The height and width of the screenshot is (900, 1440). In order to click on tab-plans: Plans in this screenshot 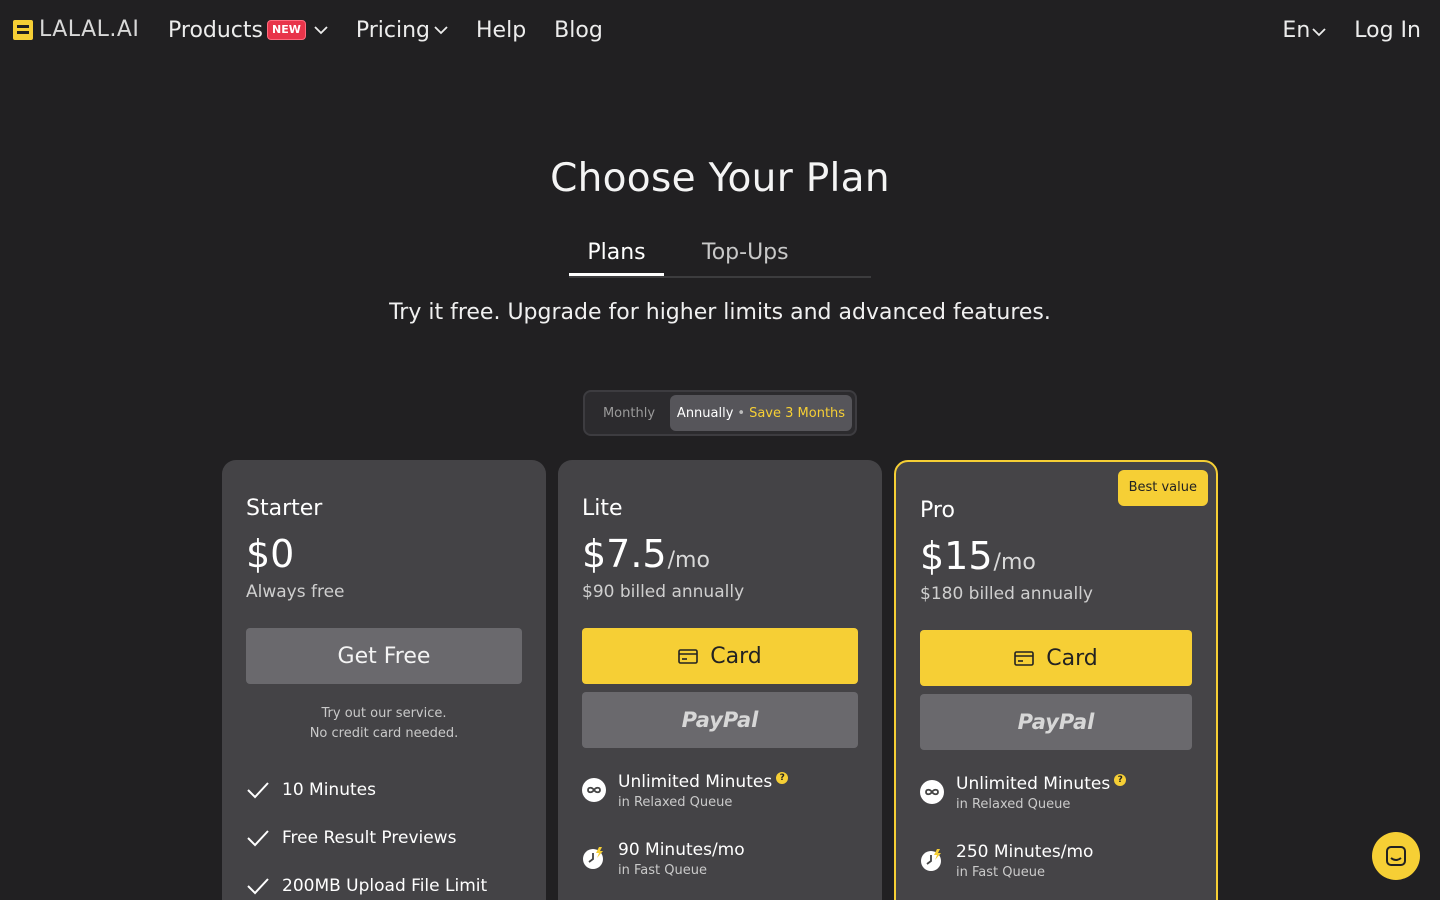, I will do `click(616, 258)`.